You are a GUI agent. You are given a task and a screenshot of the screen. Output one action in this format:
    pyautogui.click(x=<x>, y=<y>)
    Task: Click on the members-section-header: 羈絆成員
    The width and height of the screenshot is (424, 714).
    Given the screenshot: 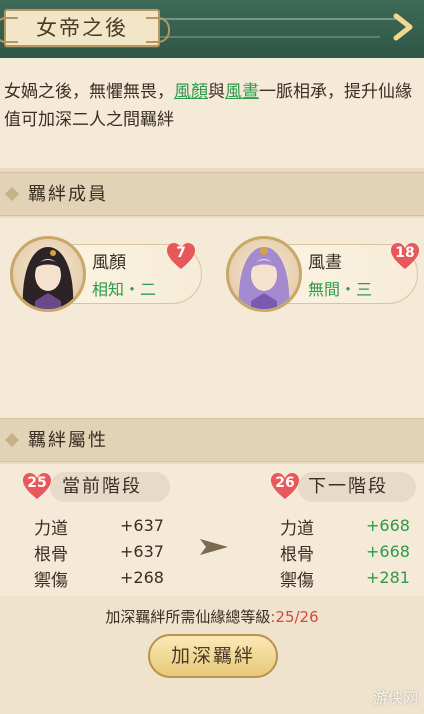 What is the action you would take?
    pyautogui.click(x=212, y=194)
    